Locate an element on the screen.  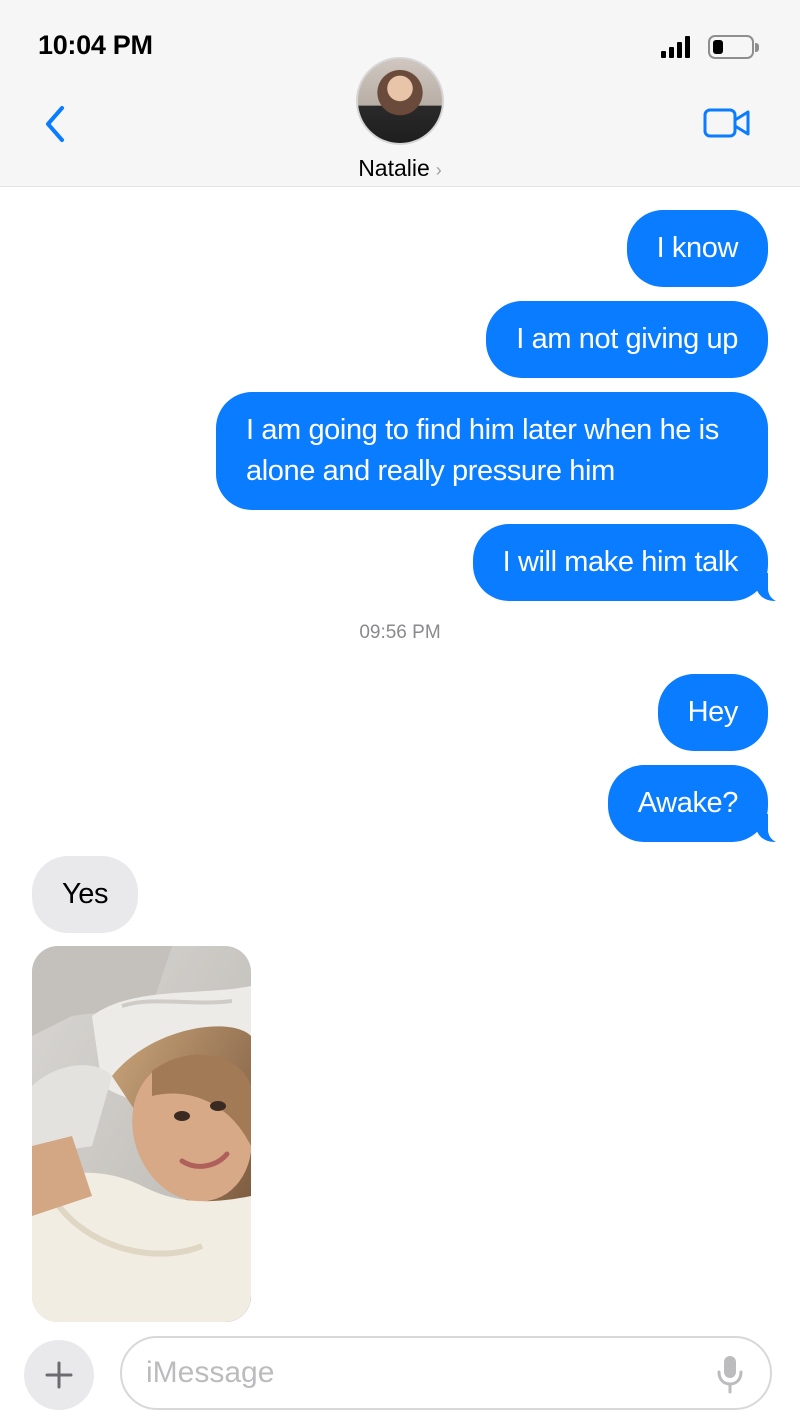
incoming-photo-attachment is located at coordinates (141, 1134).